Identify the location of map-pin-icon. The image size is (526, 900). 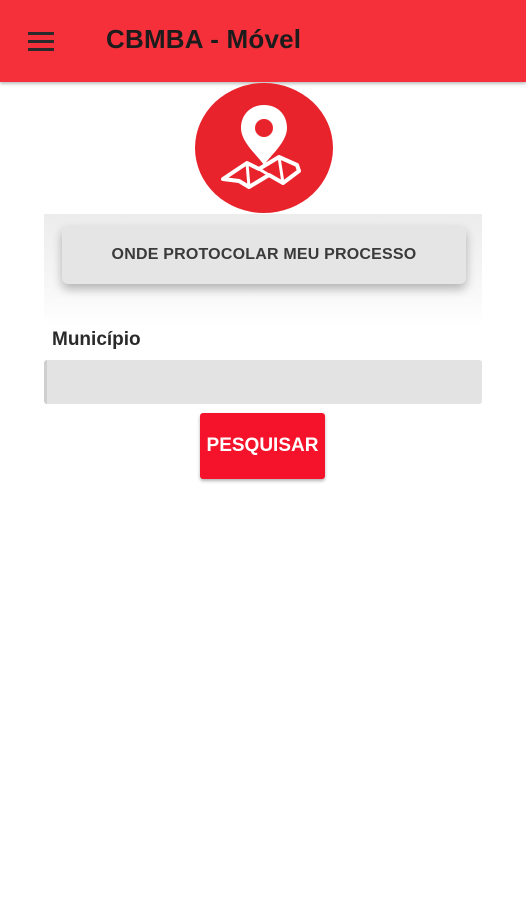
(261, 147).